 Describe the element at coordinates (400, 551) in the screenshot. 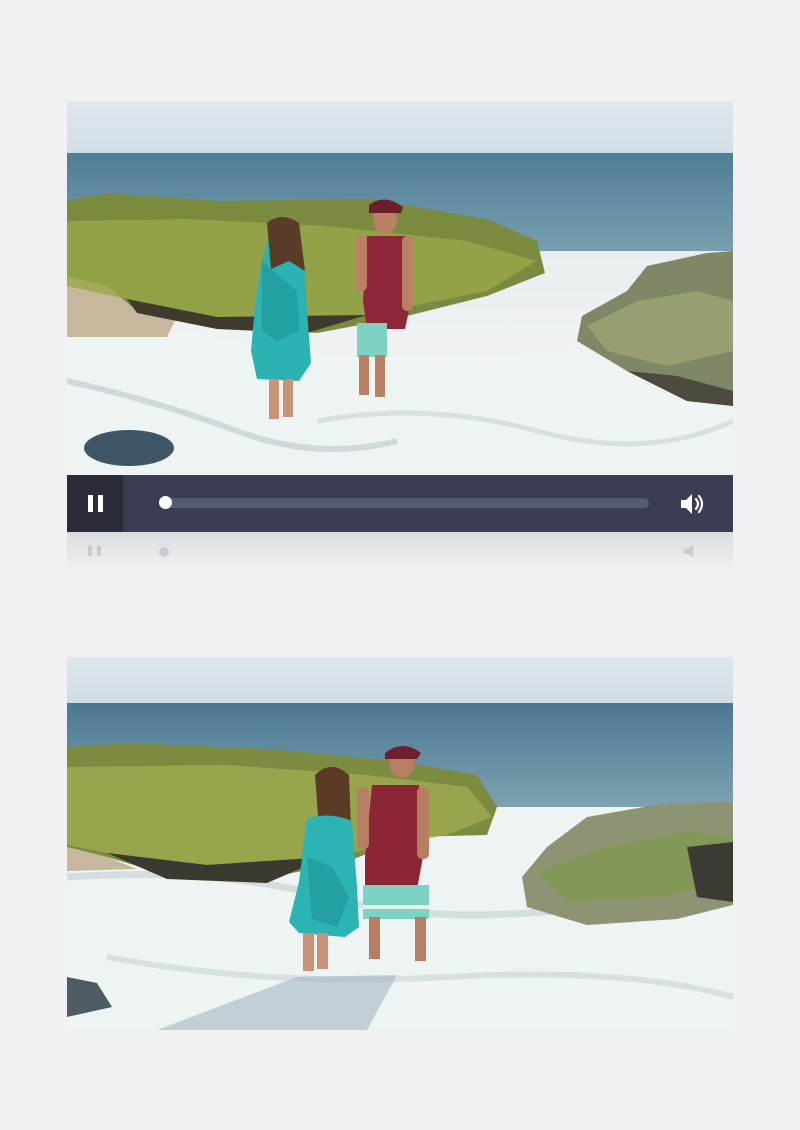

I see `control-bar-reflection` at that location.